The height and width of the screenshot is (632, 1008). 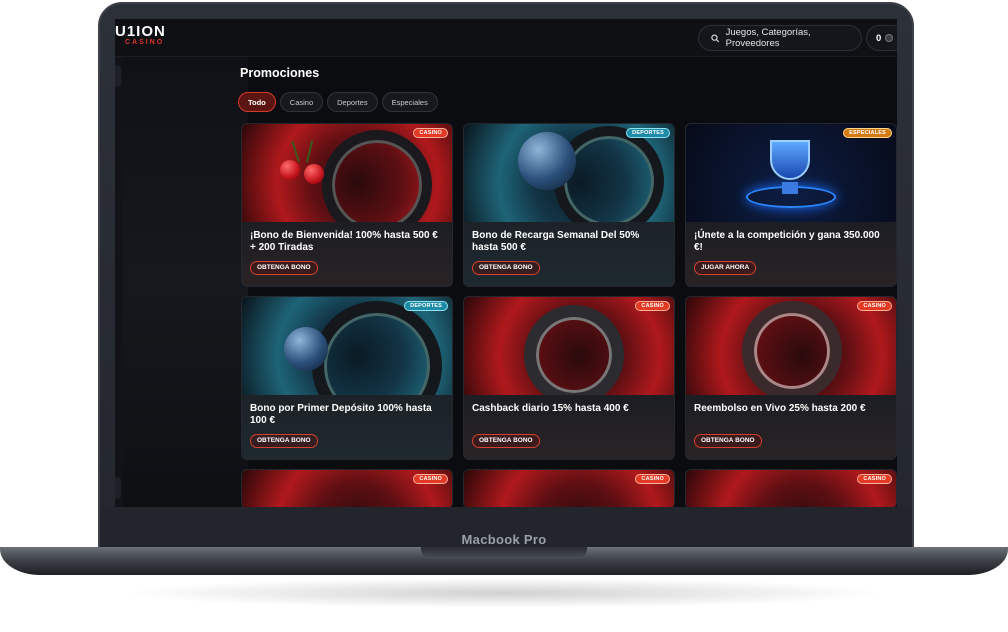 I want to click on search-input: Juegos, Categorías, Proveedores, so click(x=780, y=38).